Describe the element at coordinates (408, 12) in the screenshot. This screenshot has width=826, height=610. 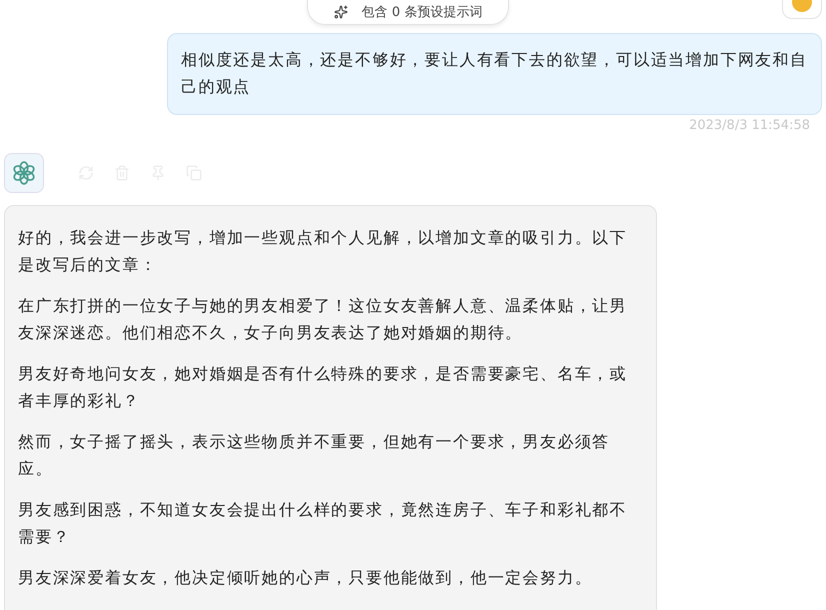
I see `prompt-pill: 包含 0 条预设提示词` at that location.